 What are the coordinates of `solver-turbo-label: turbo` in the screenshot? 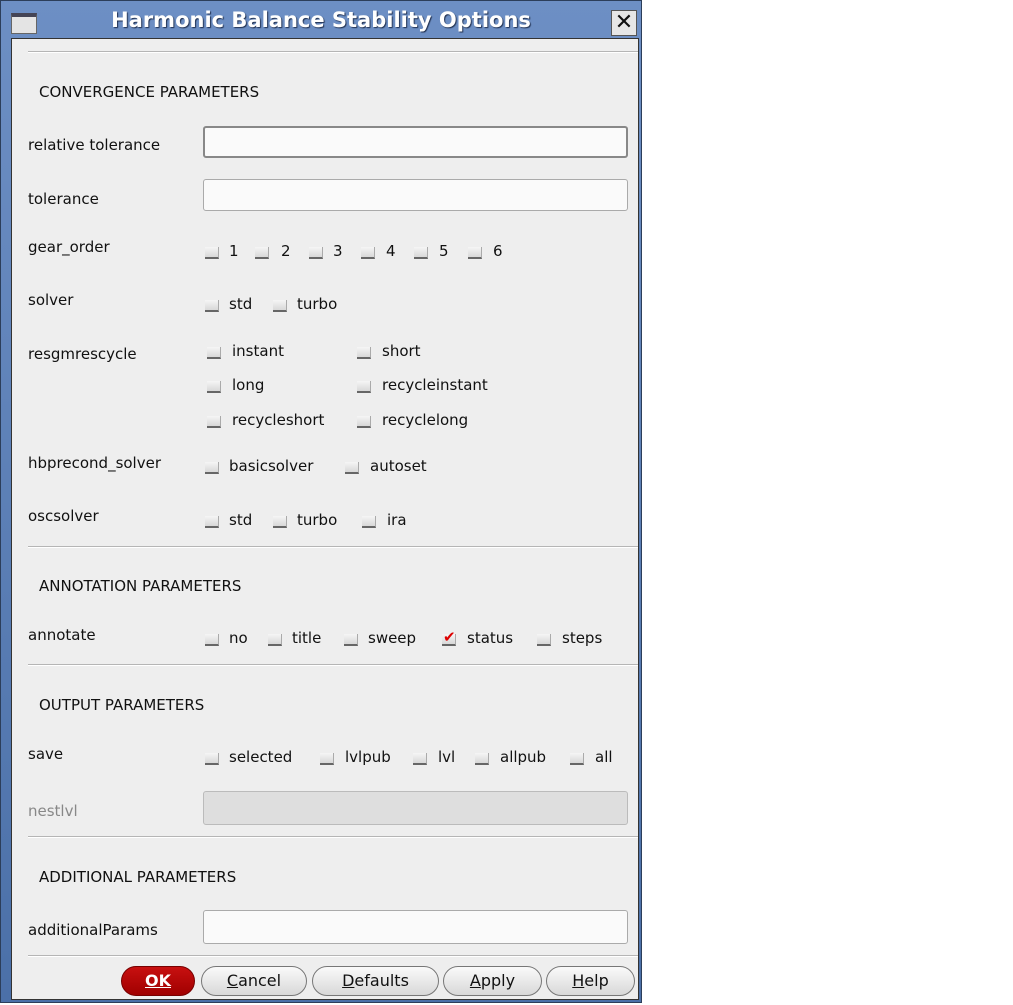 It's located at (317, 304).